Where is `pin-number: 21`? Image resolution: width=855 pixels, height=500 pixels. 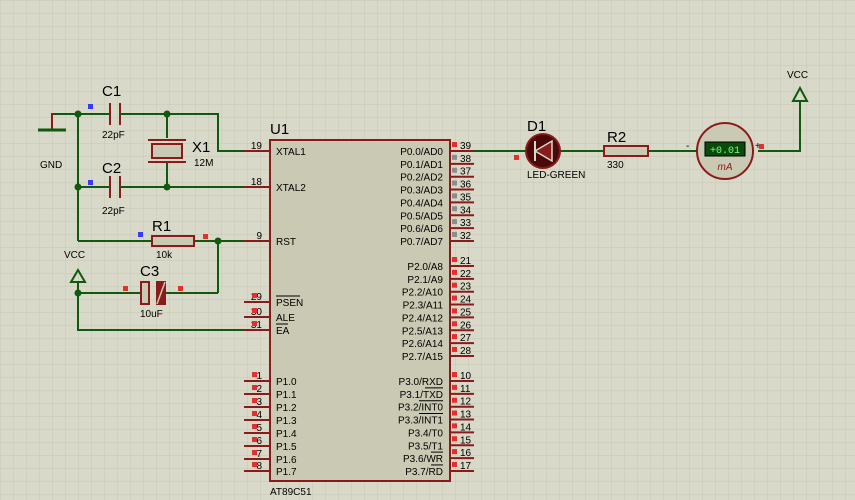
pin-number: 21 is located at coordinates (466, 261).